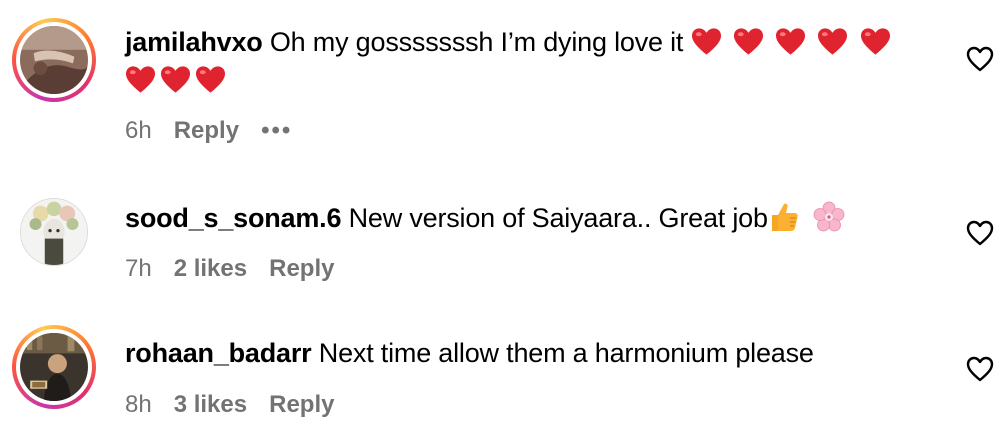  What do you see at coordinates (276, 131) in the screenshot?
I see `more-options-button: •••` at bounding box center [276, 131].